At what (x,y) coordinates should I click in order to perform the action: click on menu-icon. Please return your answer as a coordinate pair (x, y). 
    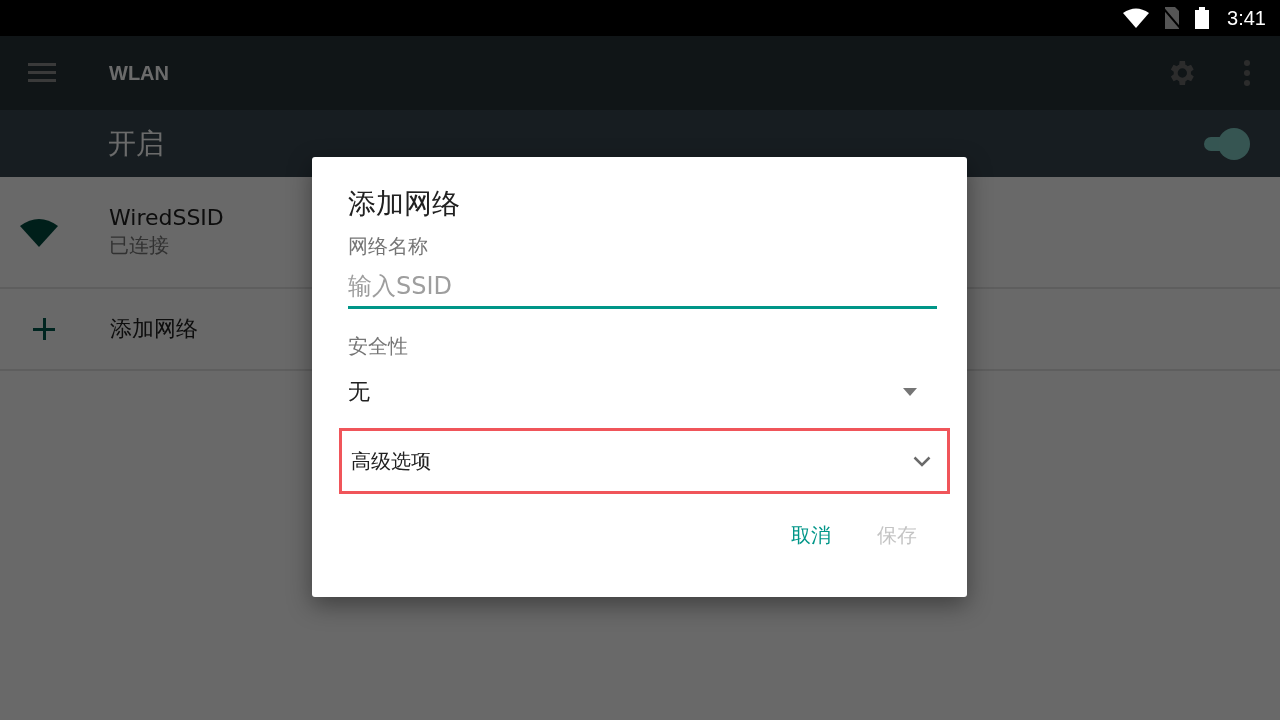
    Looking at the image, I should click on (42, 73).